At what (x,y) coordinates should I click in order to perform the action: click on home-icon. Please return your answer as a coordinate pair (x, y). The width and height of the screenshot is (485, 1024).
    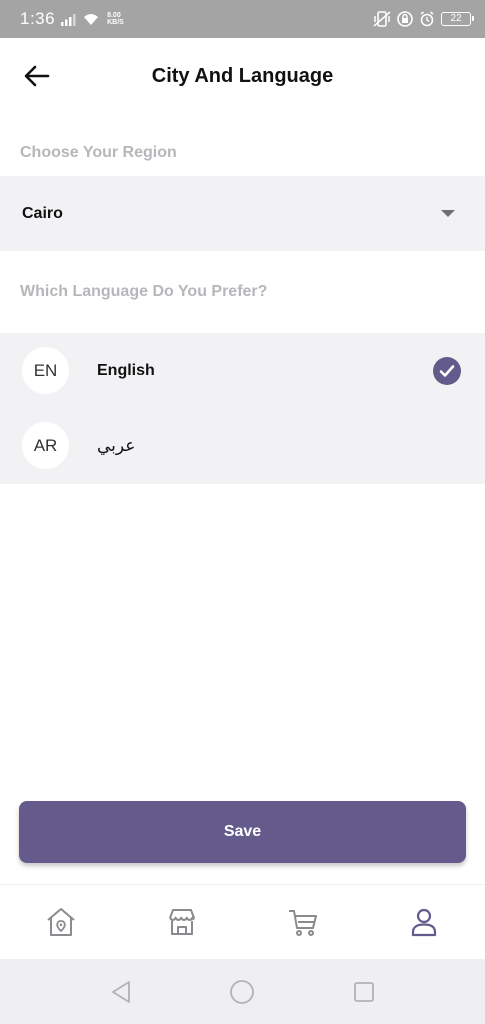
    Looking at the image, I should click on (60, 922).